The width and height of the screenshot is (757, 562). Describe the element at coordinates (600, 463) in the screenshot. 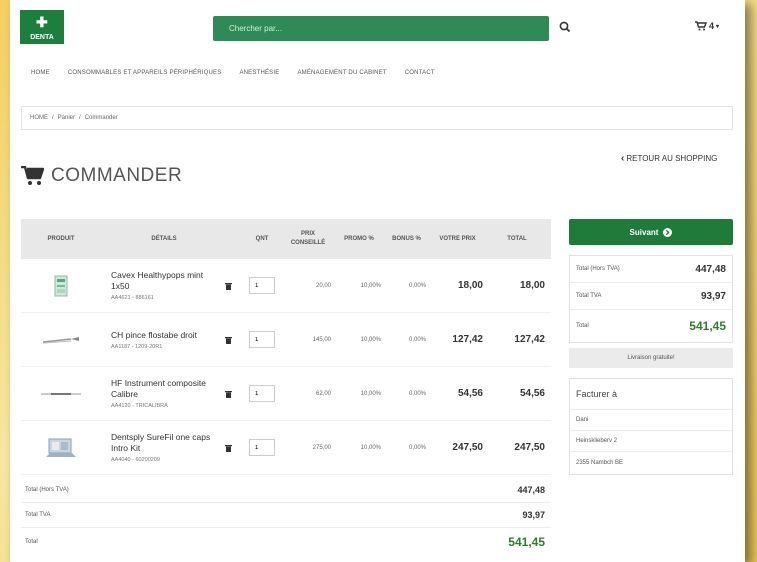

I see `billing-city: 2355 Nambch BE` at that location.